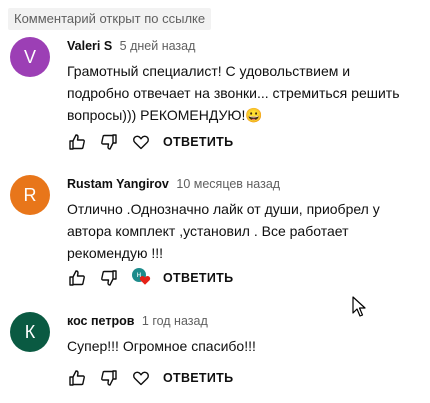 The width and height of the screenshot is (430, 403). I want to click on avatar: V, so click(30, 57).